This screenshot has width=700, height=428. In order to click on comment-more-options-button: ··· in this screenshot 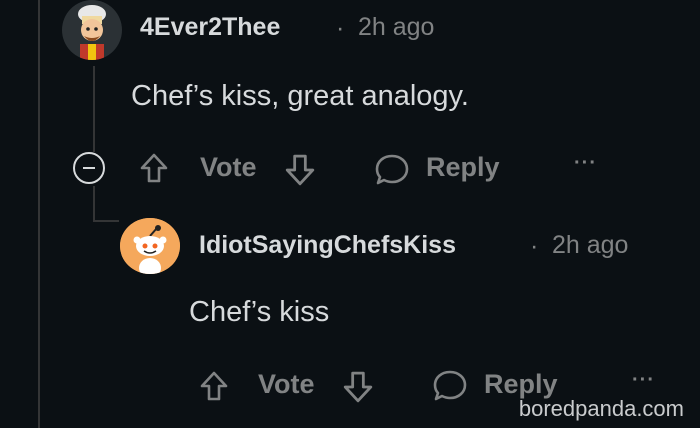, I will do `click(585, 163)`.